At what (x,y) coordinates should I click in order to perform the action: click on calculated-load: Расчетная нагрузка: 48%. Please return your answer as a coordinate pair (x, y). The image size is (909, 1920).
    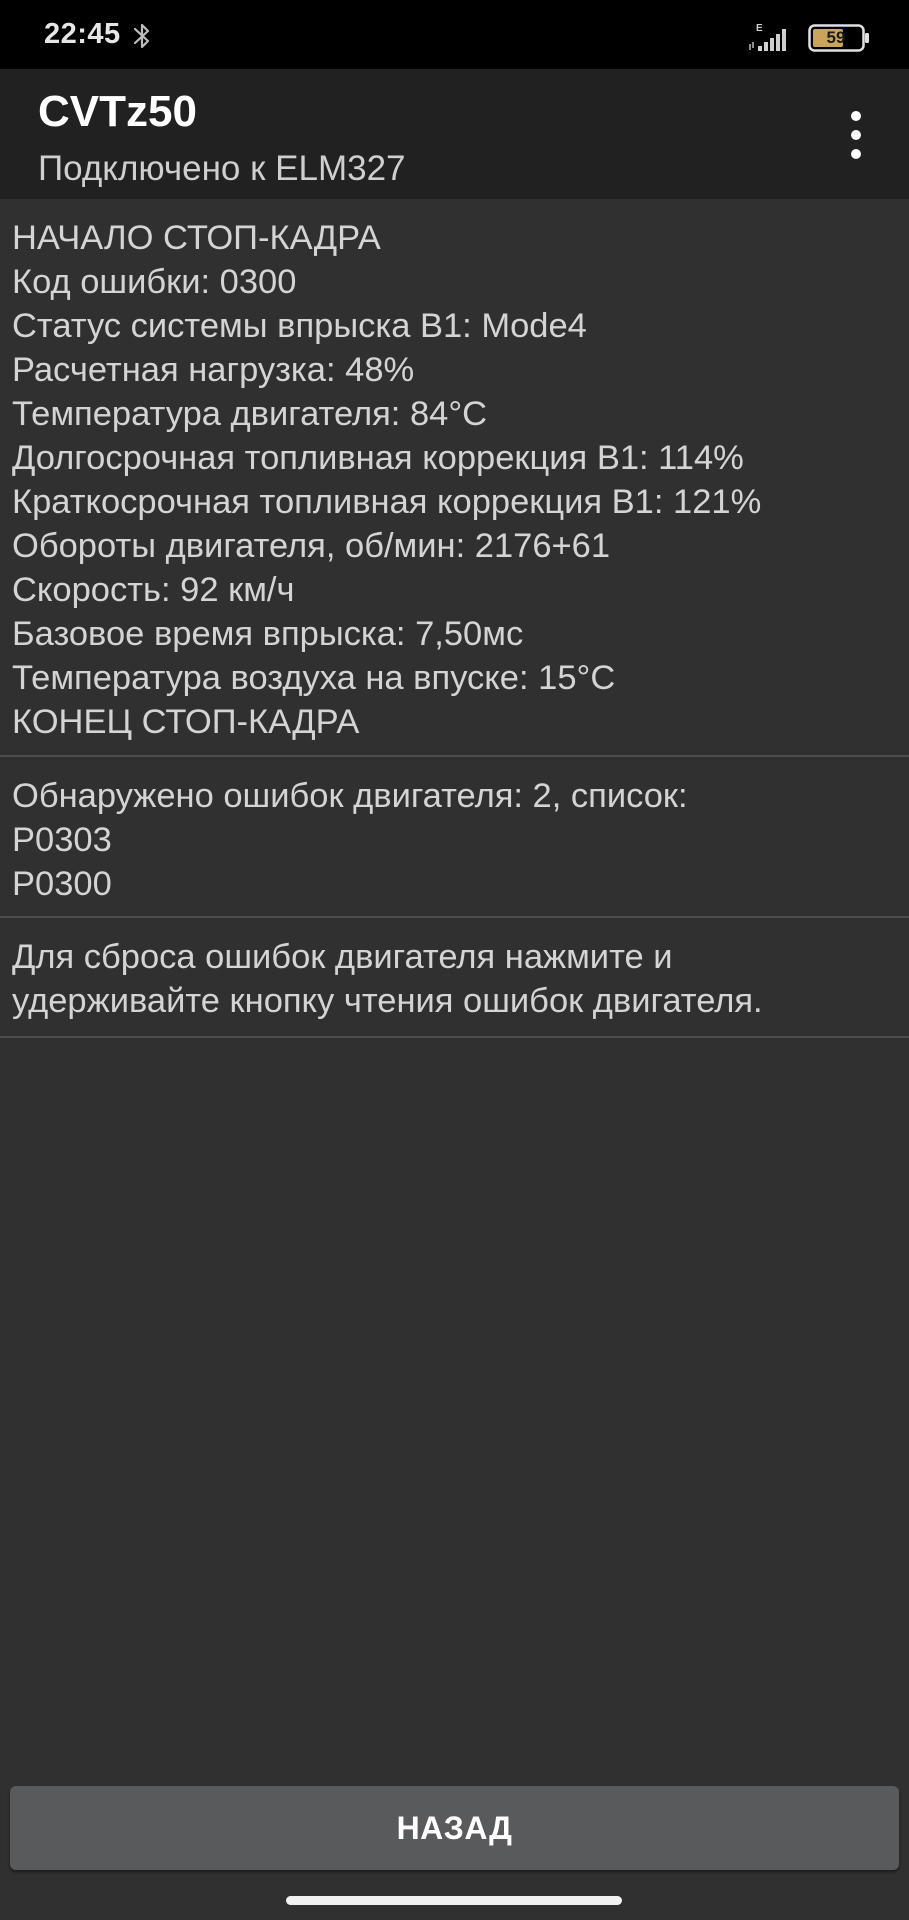
    Looking at the image, I should click on (213, 370).